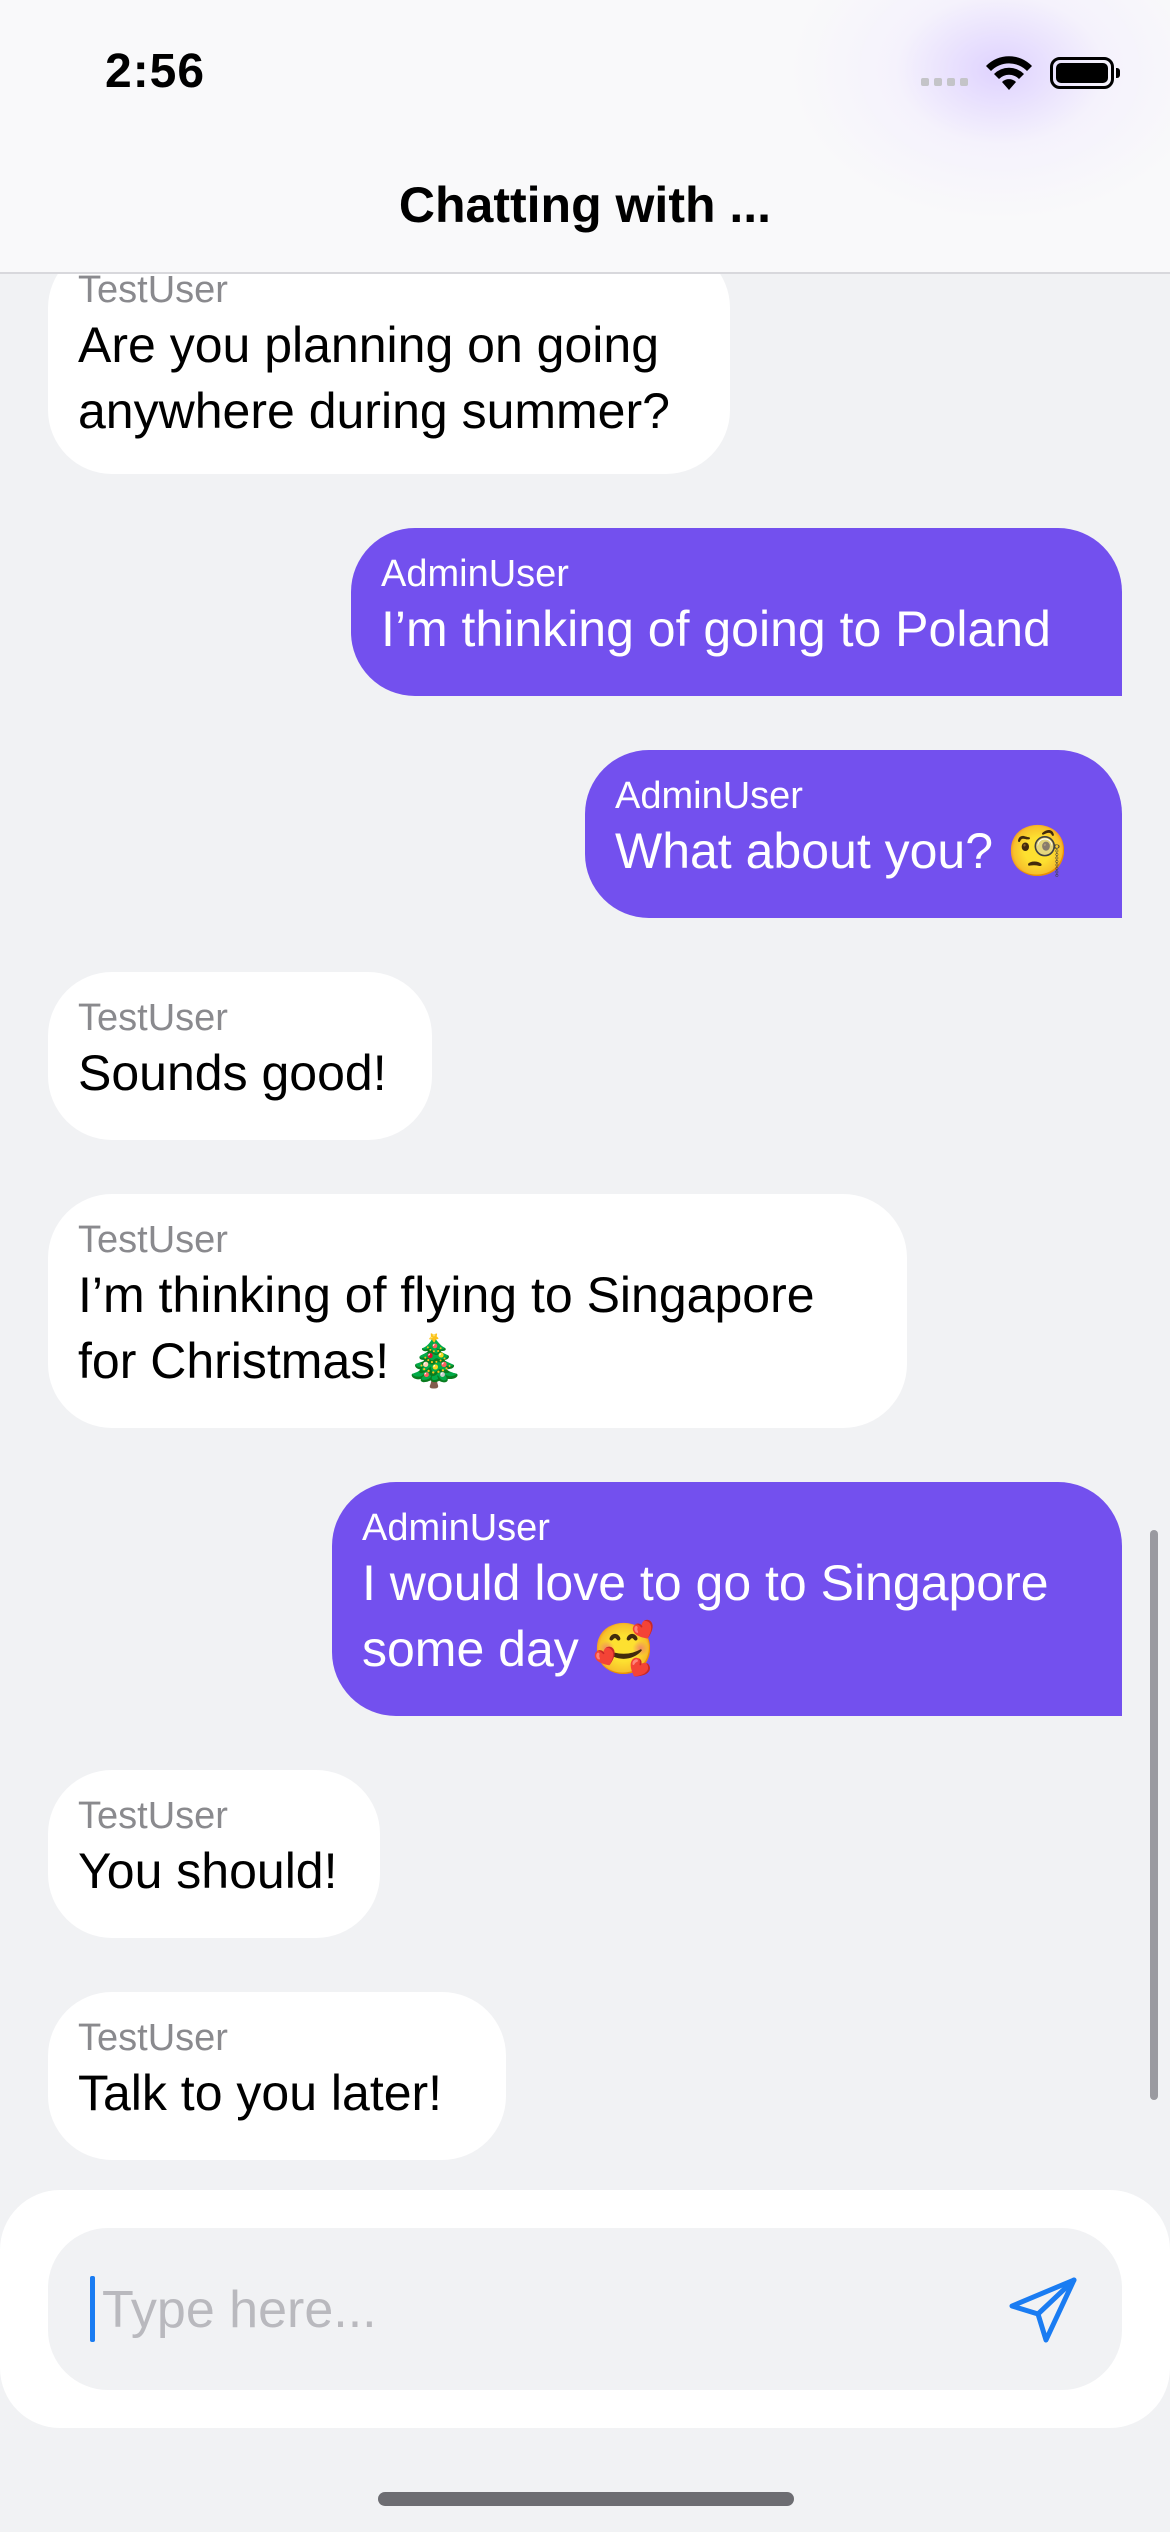  Describe the element at coordinates (842, 851) in the screenshot. I see `message-text: What about you? 🧐` at that location.